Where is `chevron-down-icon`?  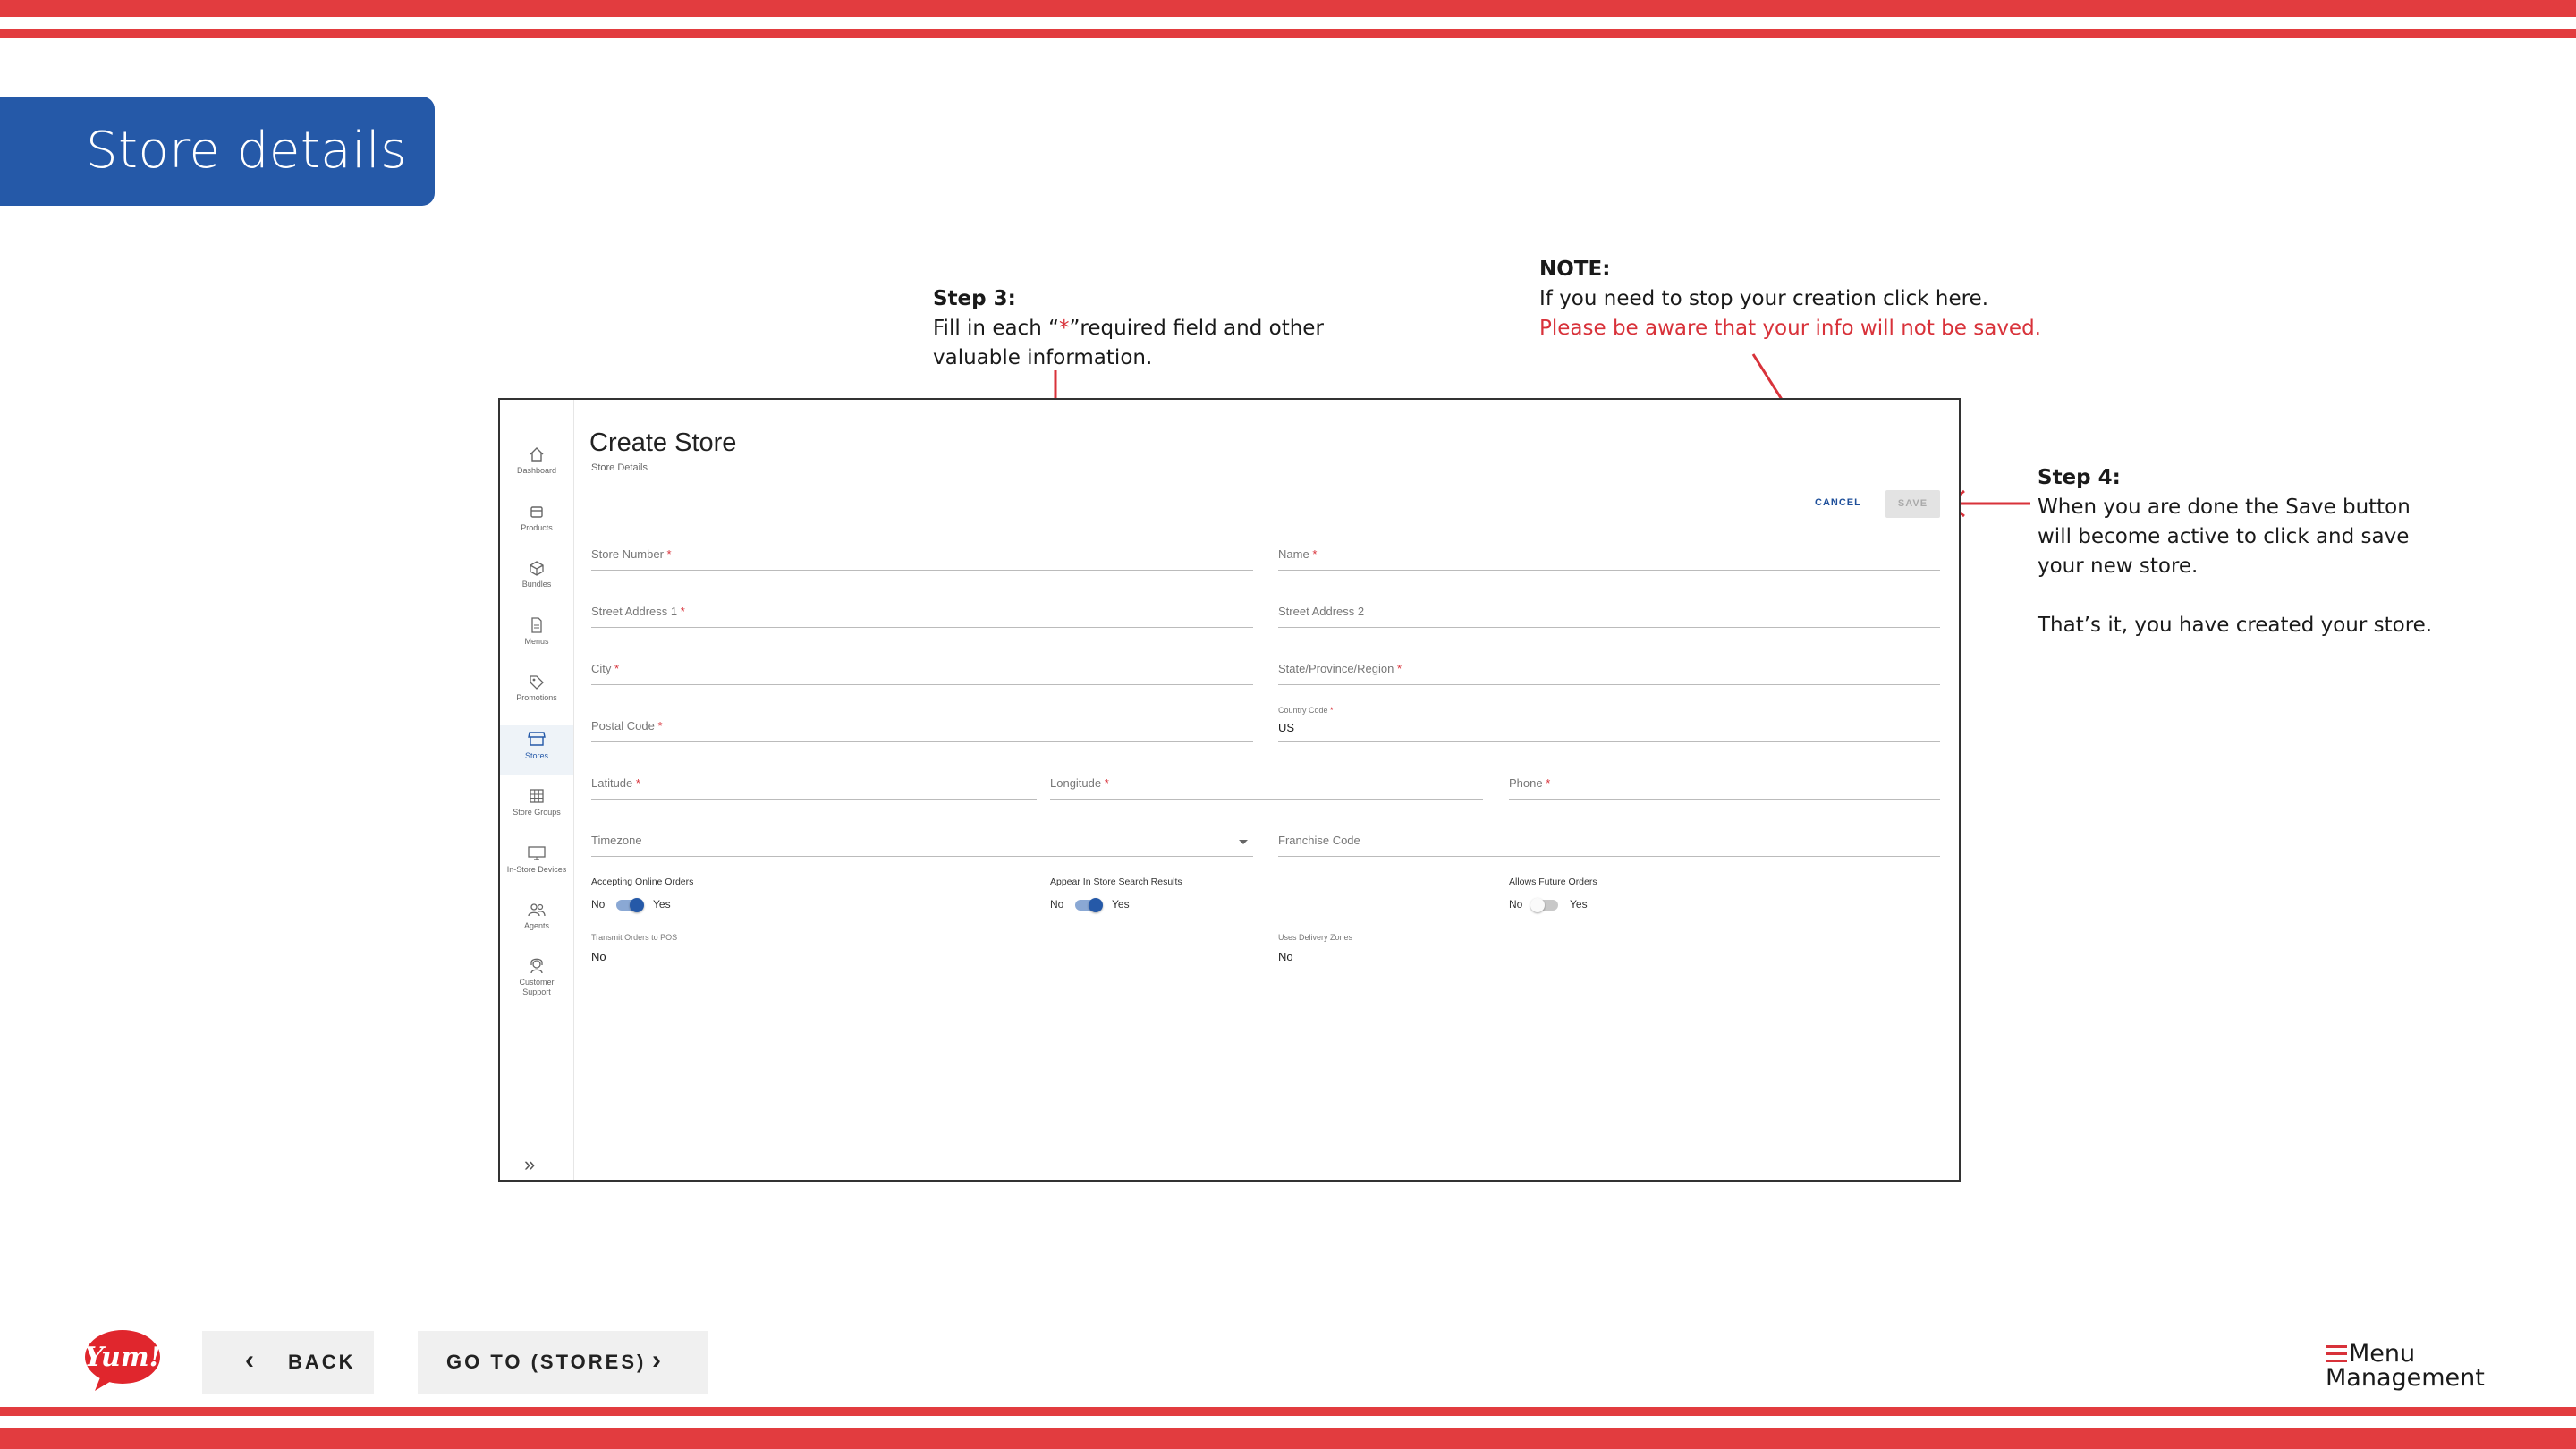
chevron-down-icon is located at coordinates (1243, 842).